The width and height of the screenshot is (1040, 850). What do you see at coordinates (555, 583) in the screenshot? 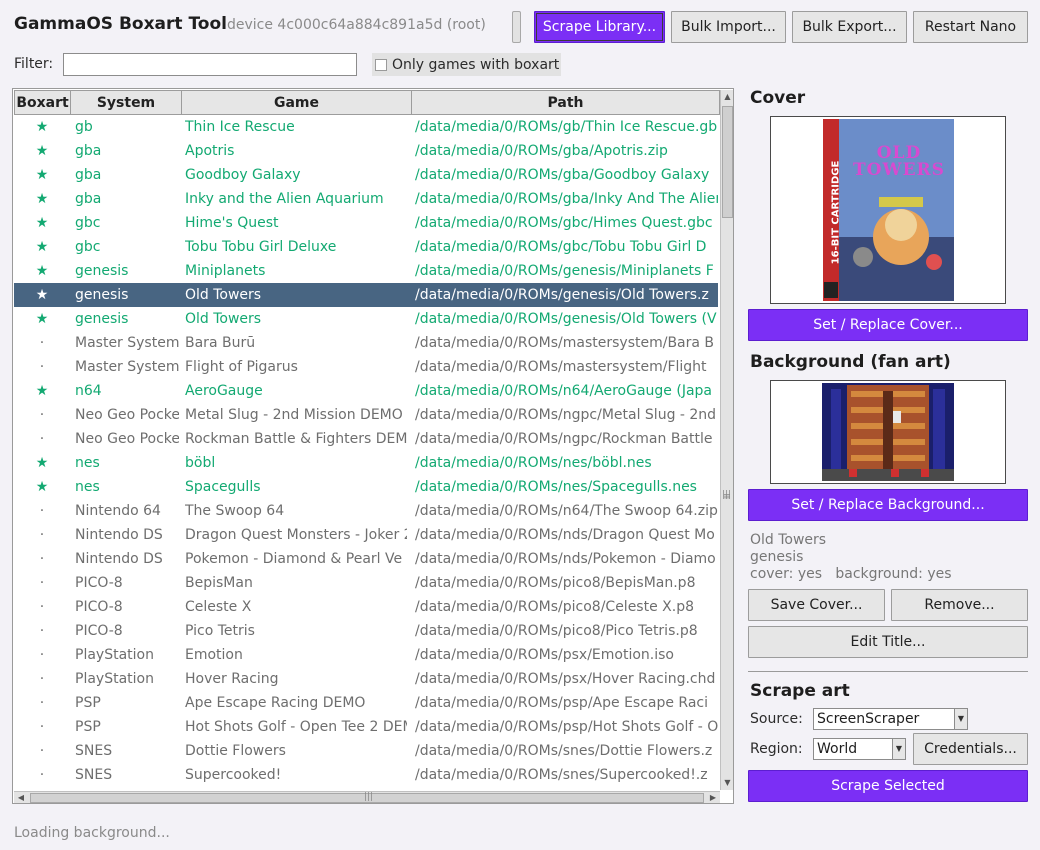
I see `cell-path: /data/media/0/ROMs/pico8/BepisMan.p8` at bounding box center [555, 583].